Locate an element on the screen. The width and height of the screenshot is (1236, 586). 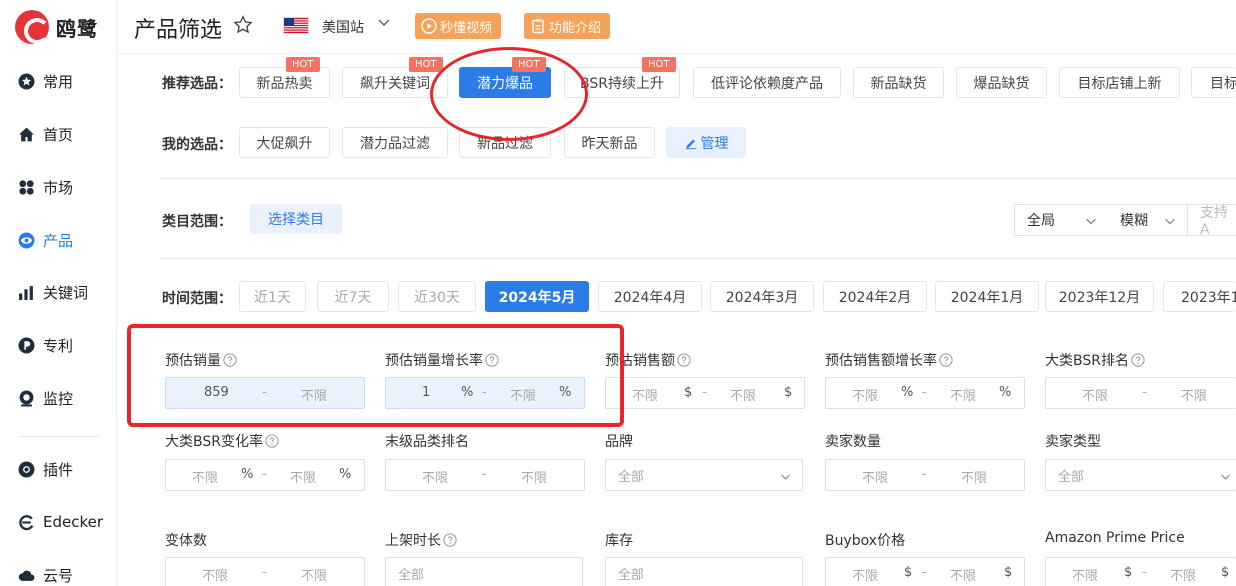
recommend-chip-low-review: 低评论依赖度产品 is located at coordinates (767, 82).